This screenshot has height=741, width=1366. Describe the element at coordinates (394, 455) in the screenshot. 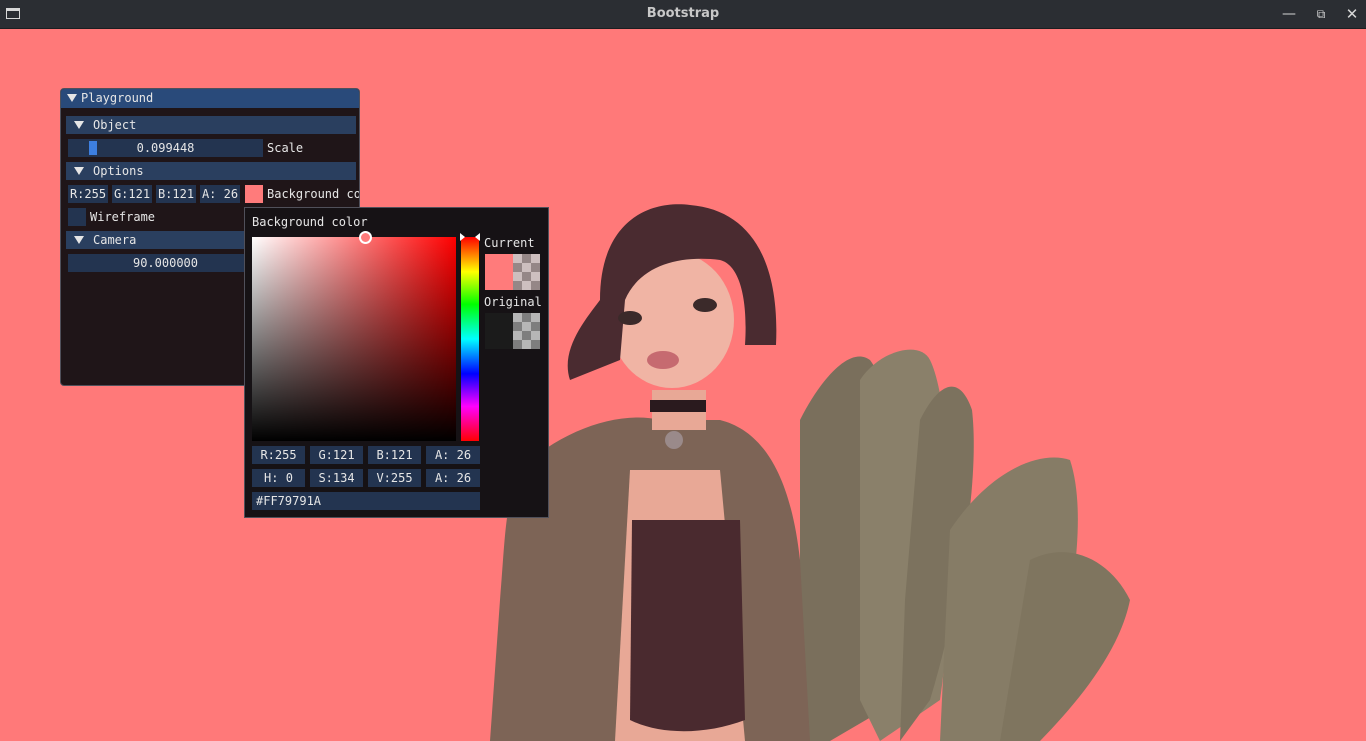

I see `picker-blue-field: B:121` at that location.